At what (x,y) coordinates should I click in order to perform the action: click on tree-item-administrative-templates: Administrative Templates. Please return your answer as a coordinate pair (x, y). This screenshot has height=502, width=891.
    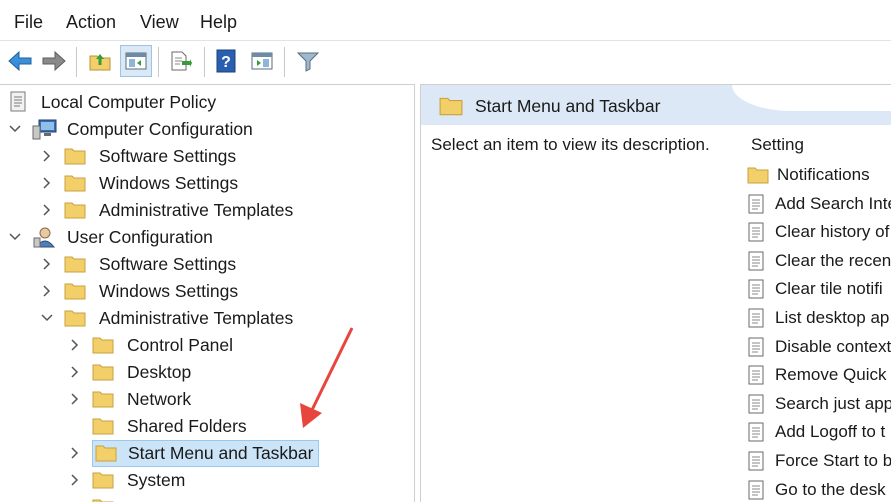
    Looking at the image, I should click on (168, 210).